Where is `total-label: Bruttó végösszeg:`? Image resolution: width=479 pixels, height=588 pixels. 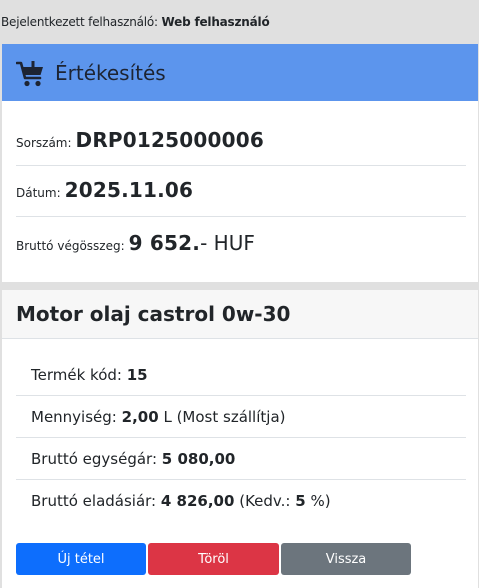
total-label: Bruttó végösszeg: is located at coordinates (70, 246).